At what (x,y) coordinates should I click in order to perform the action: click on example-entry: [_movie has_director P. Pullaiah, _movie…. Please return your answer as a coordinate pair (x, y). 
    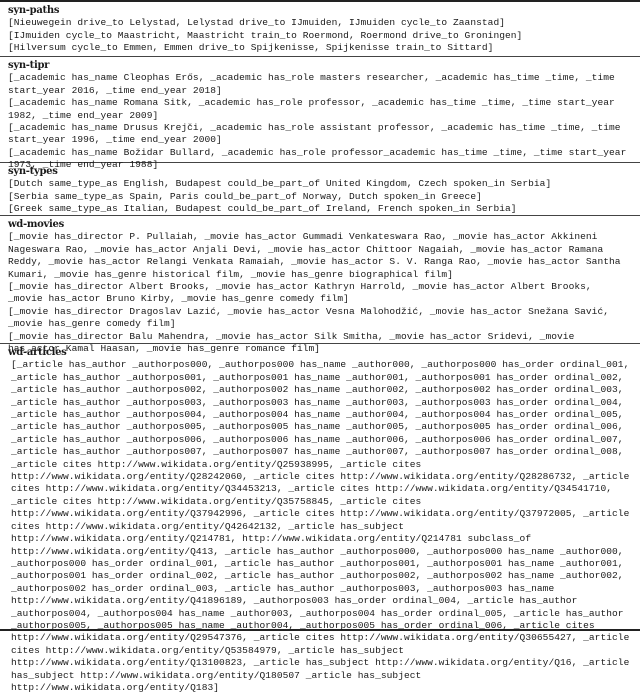
    Looking at the image, I should click on (314, 255).